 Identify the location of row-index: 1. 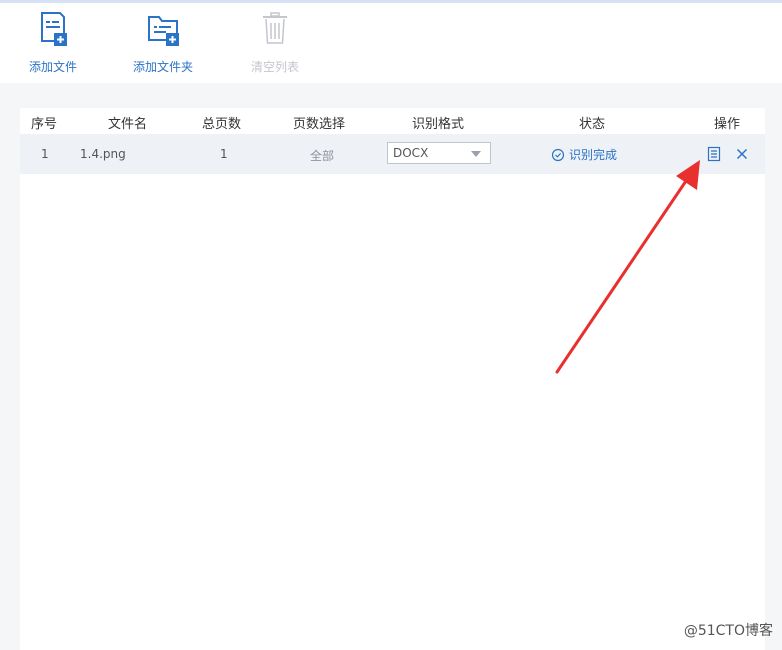
(45, 154).